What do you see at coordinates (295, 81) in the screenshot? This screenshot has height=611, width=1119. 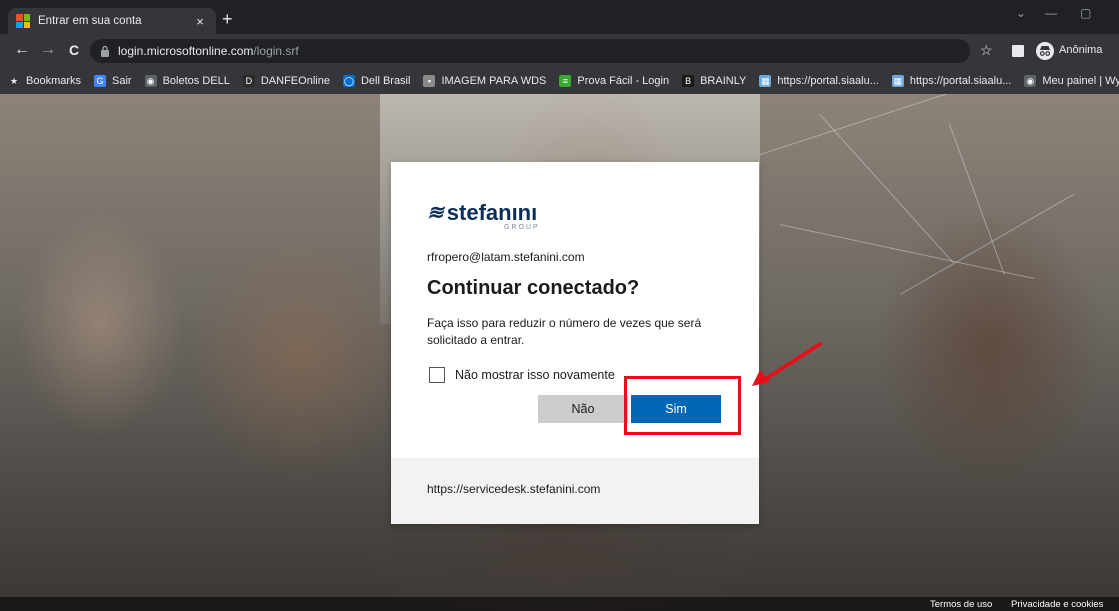 I see `bookmark-label: DANFEOnline` at bounding box center [295, 81].